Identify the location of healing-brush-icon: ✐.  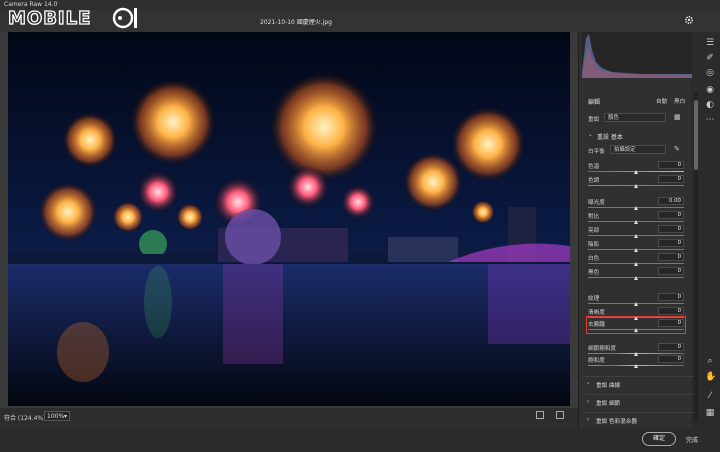
(710, 58).